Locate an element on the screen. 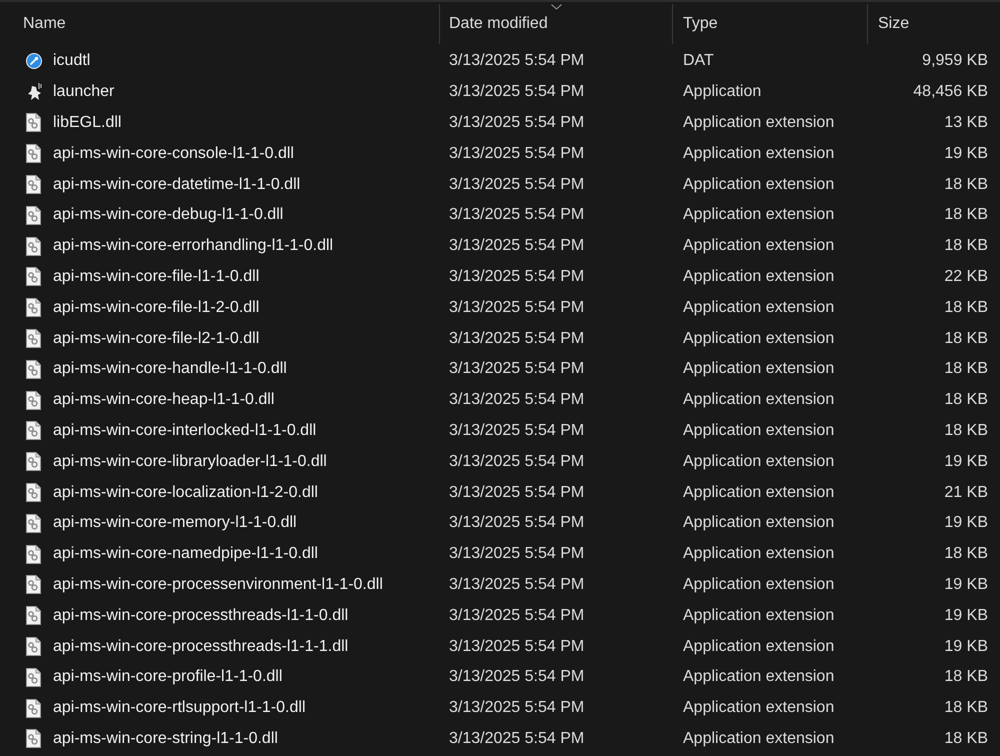 This screenshot has height=756, width=1000. file-name: api-ms-win-core-libraryloader-l1-1-0.dll is located at coordinates (190, 462).